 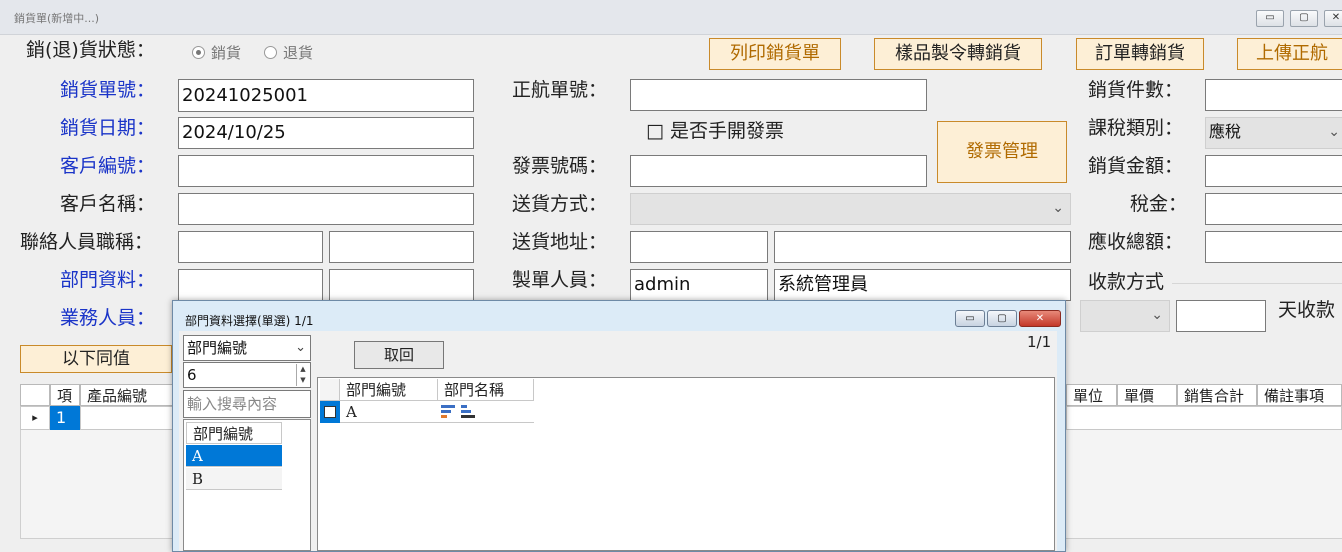 I want to click on dialog-count-stepper: 6 ▲ ▼, so click(x=247, y=375).